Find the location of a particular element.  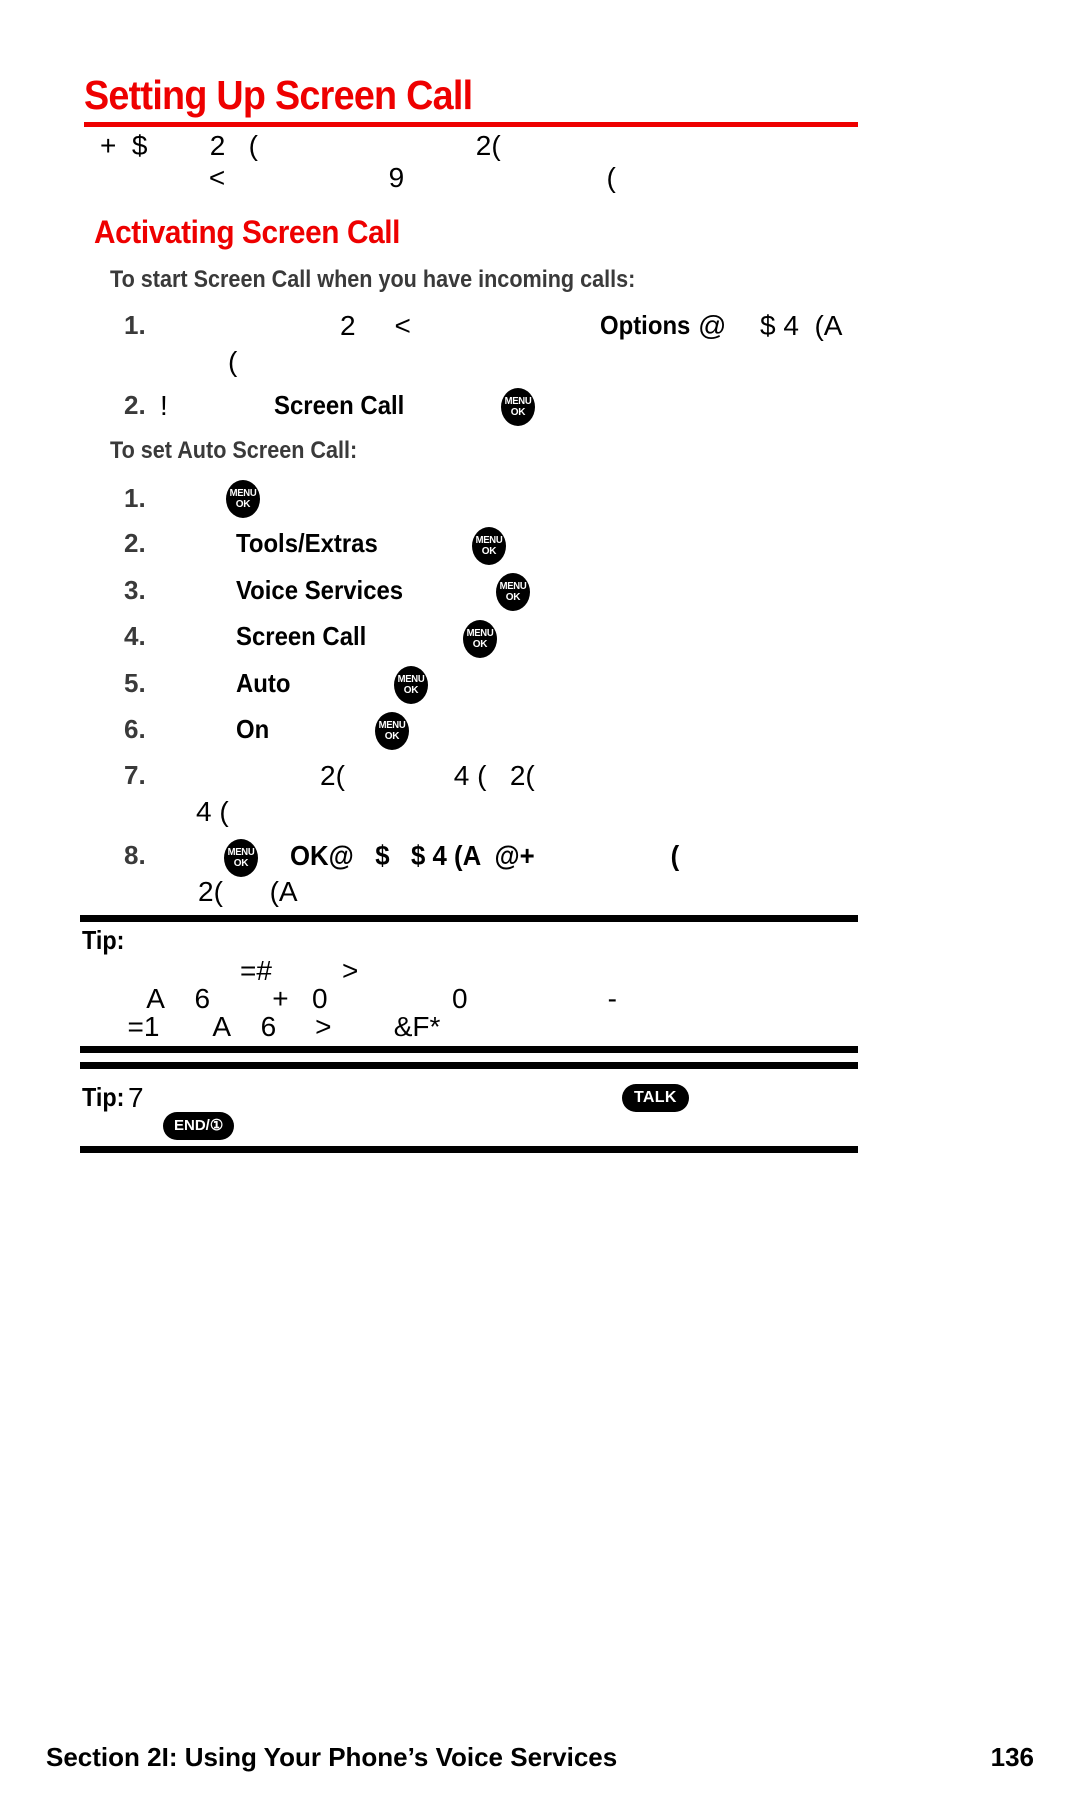

tip-2-top-rule is located at coordinates (469, 1065).